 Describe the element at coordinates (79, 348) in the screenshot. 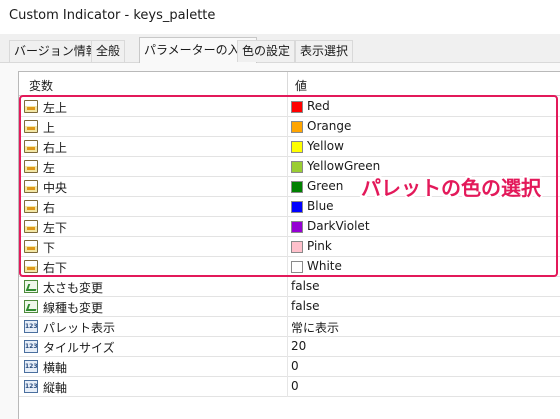

I see `param-name: タイルサイズ` at that location.